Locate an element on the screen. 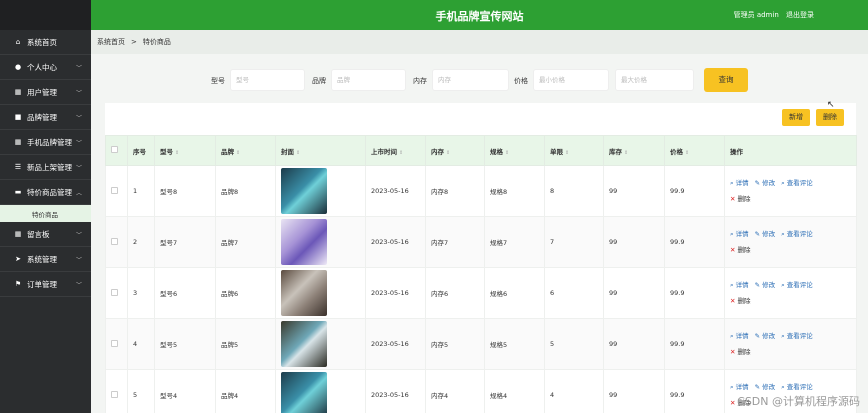 This screenshot has width=868, height=413. column-header-label: 规格 is located at coordinates (496, 151).